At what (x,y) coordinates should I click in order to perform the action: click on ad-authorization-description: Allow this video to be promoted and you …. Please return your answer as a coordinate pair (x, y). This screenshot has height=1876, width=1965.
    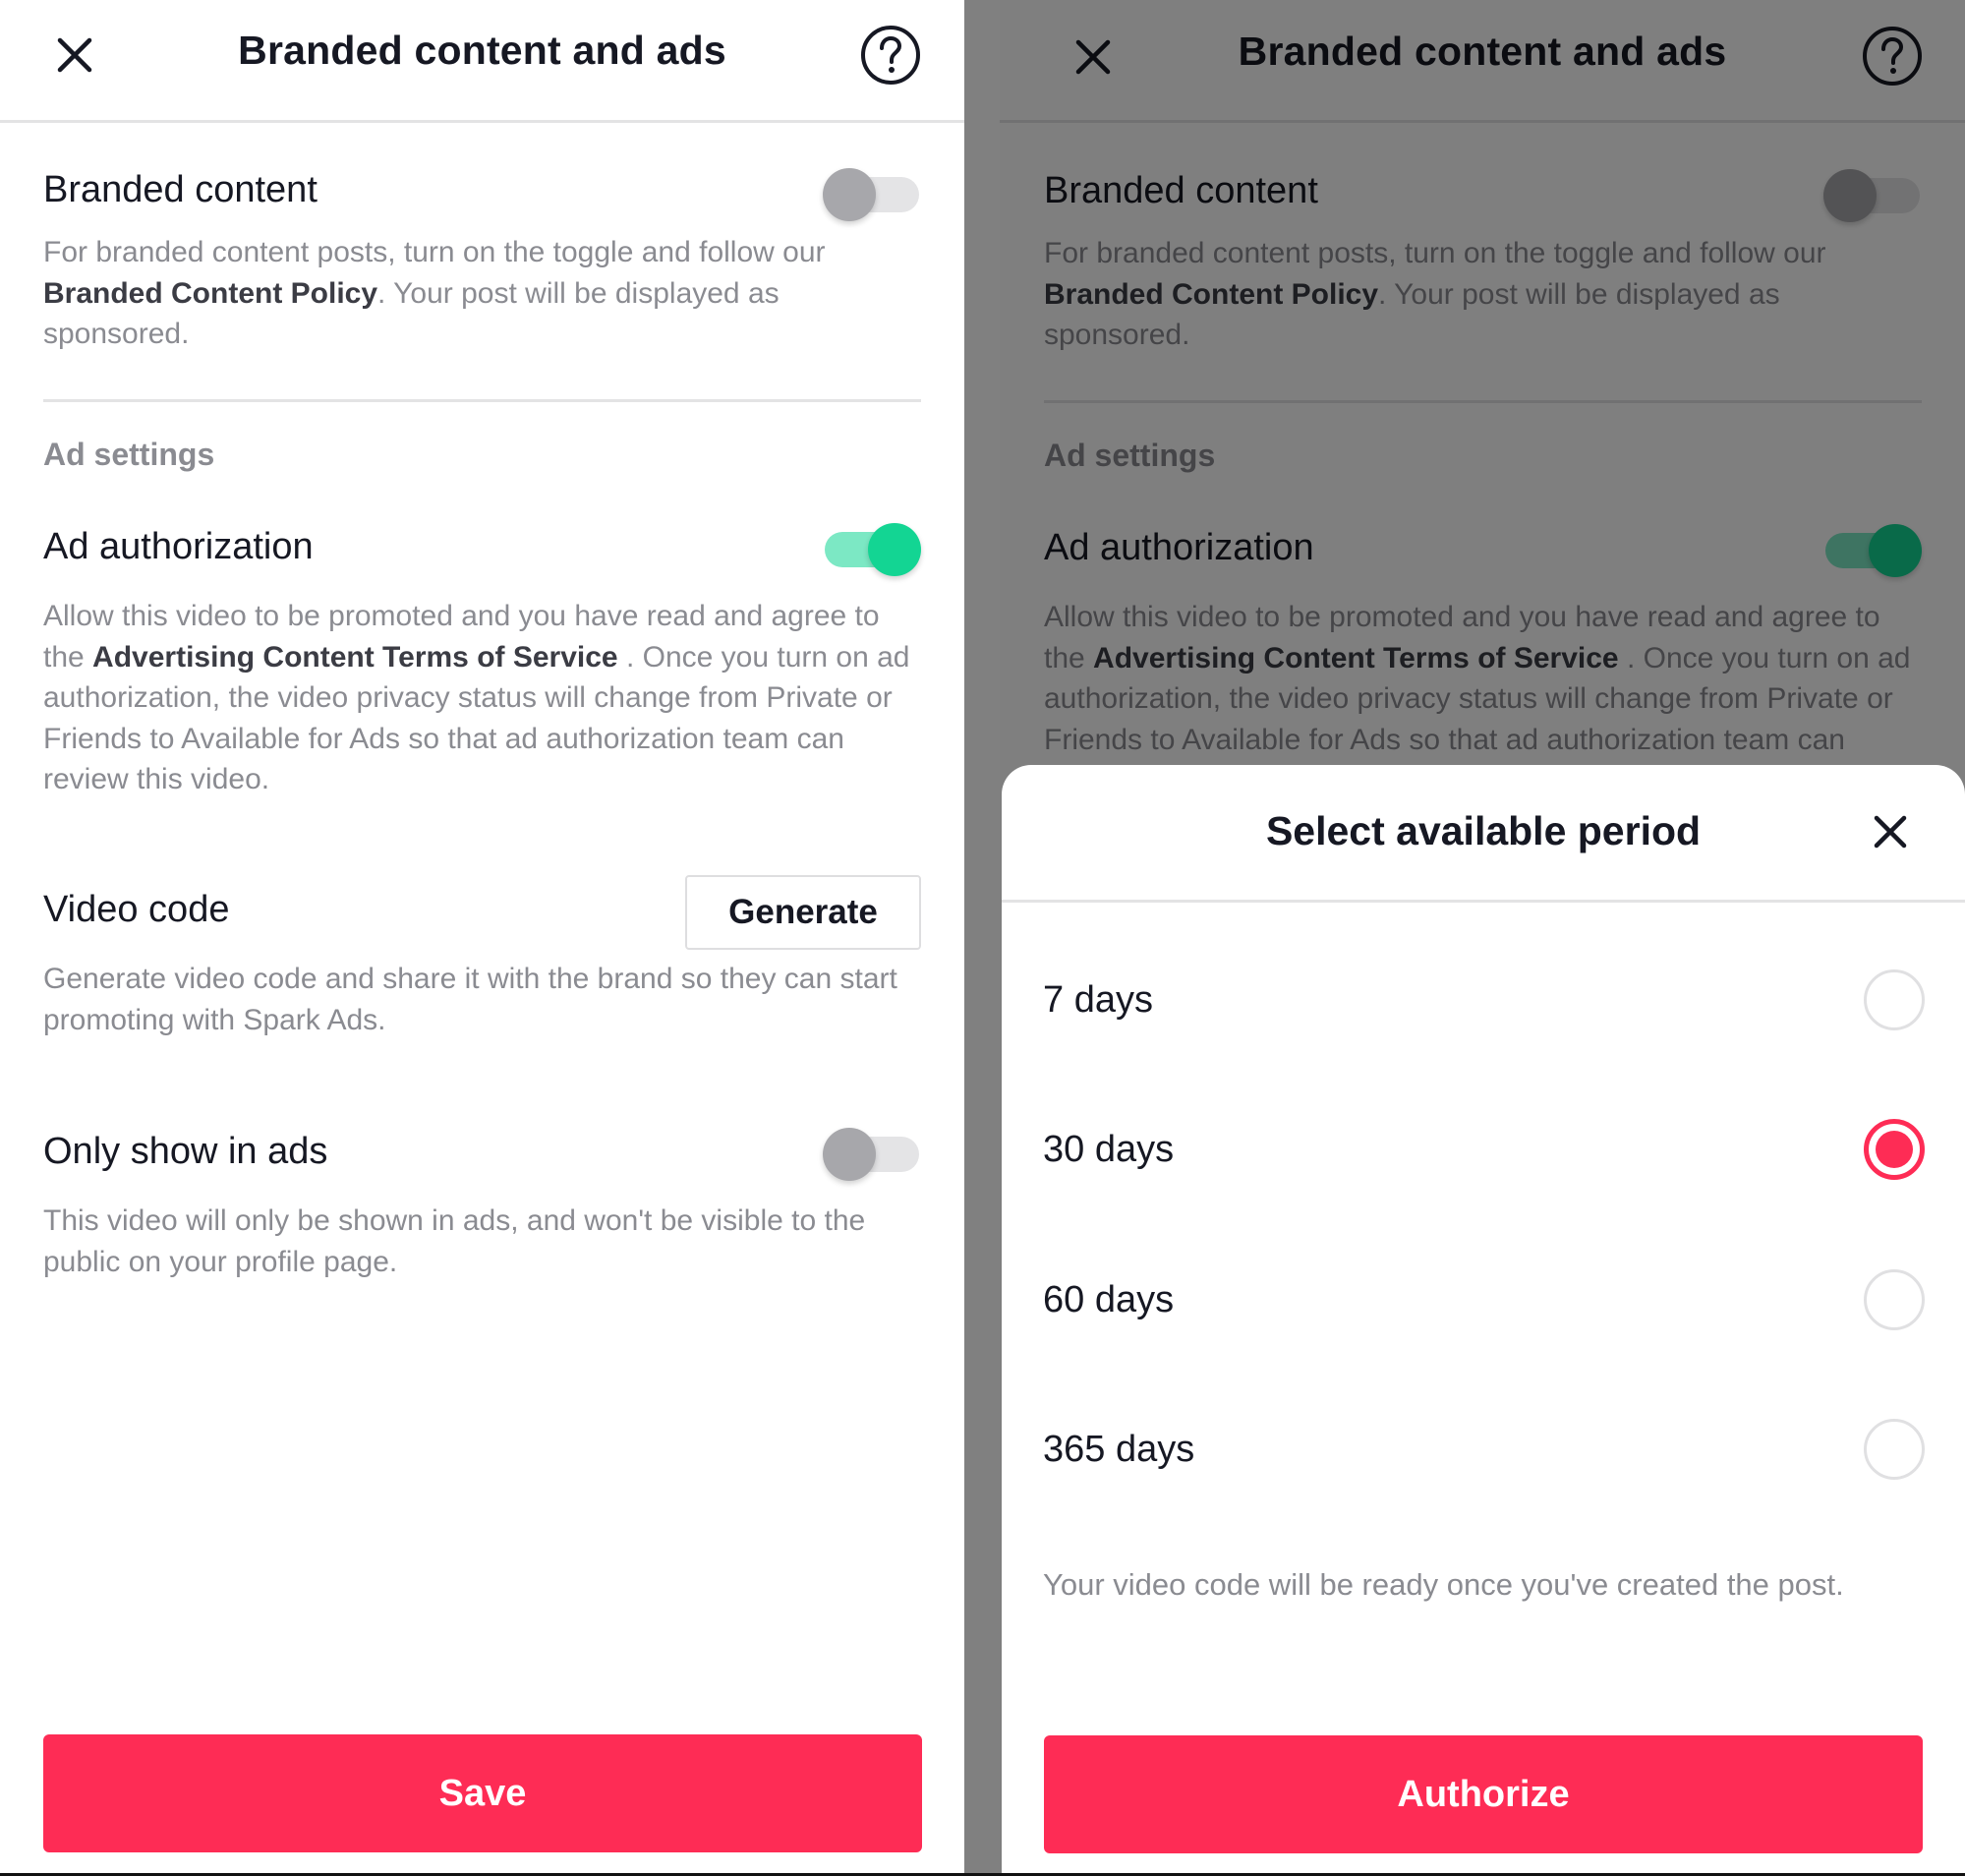
    Looking at the image, I should click on (476, 697).